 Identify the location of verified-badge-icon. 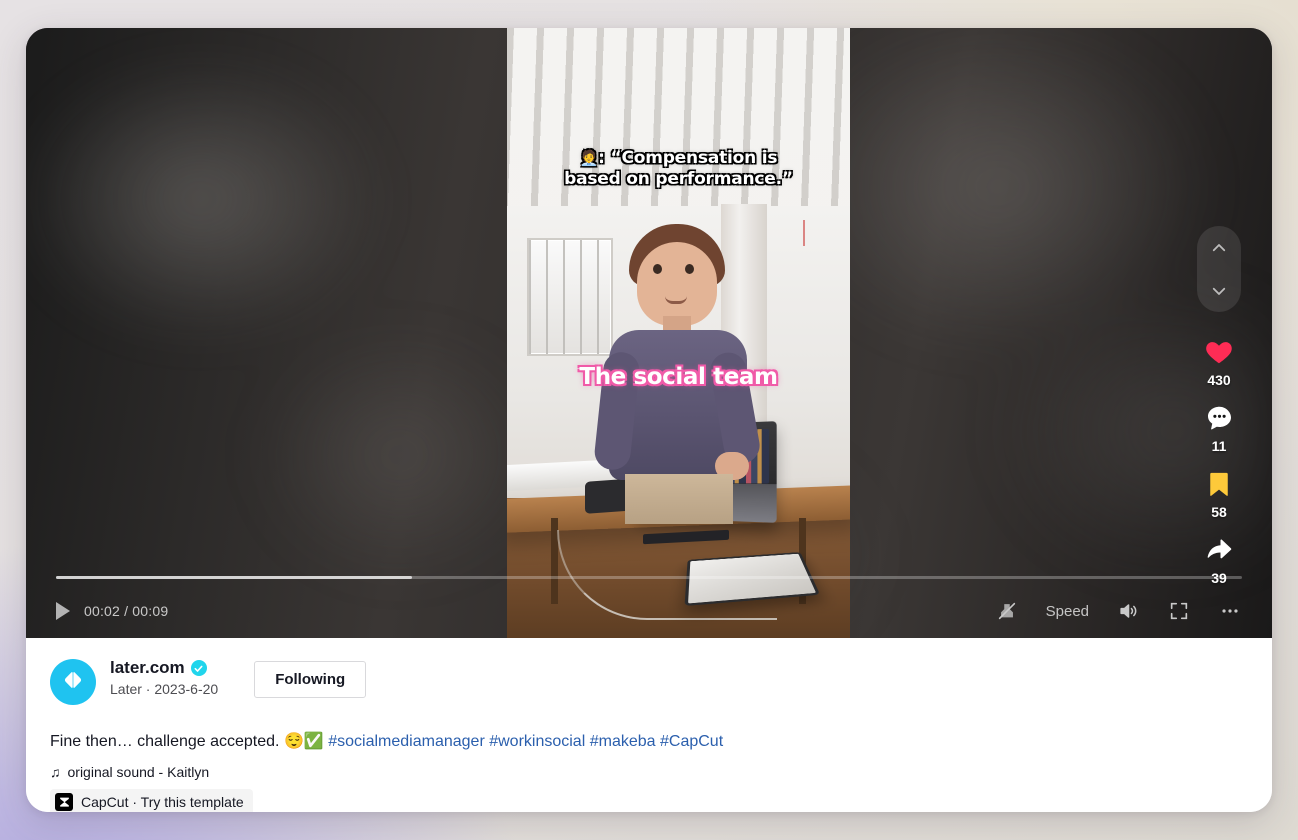
(198, 668).